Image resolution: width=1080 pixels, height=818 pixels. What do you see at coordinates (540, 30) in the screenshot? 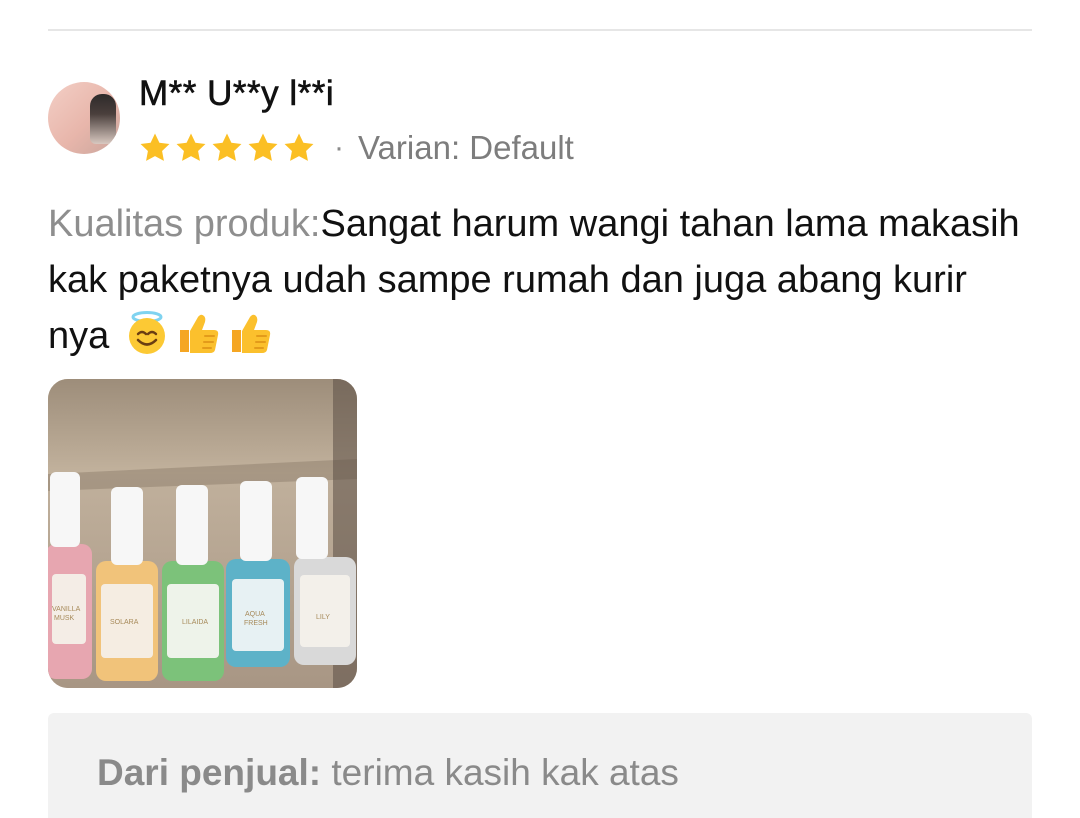
I see `divider` at bounding box center [540, 30].